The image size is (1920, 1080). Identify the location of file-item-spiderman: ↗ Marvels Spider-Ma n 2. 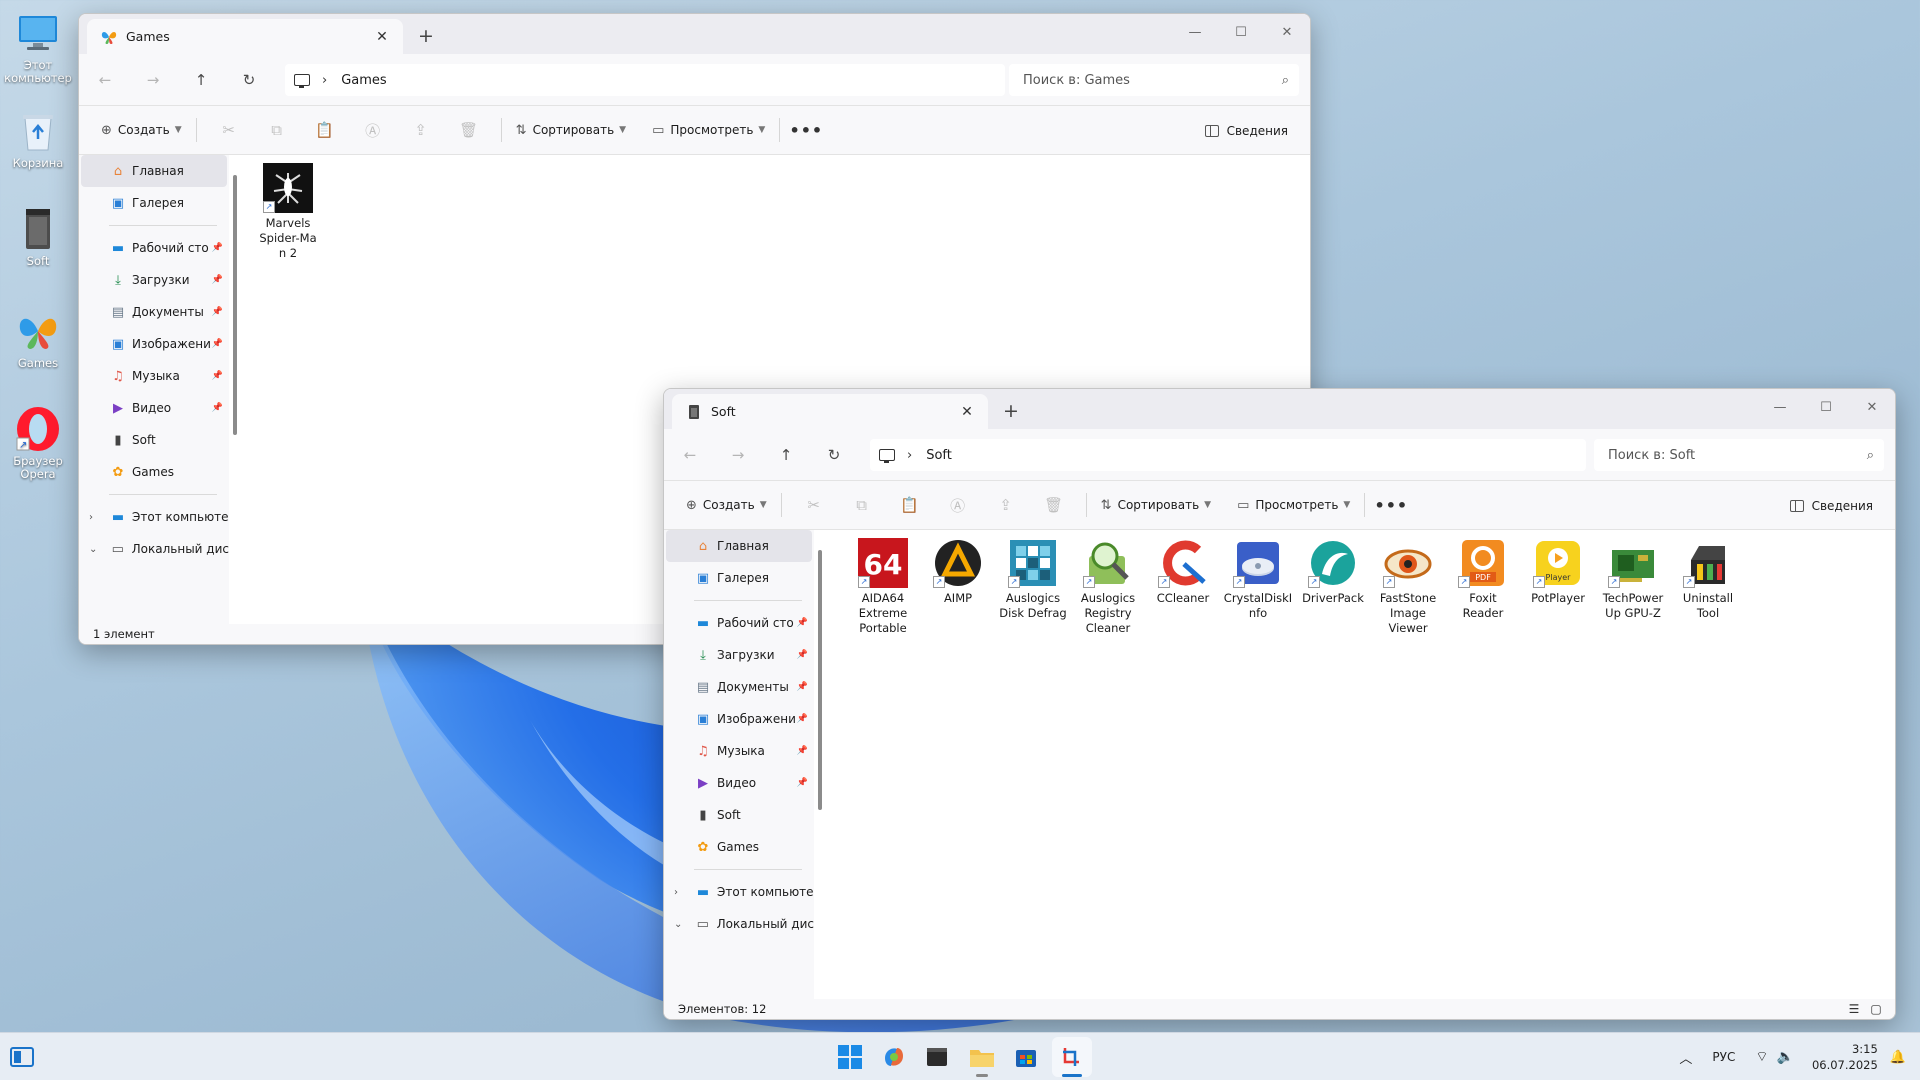
(288, 212).